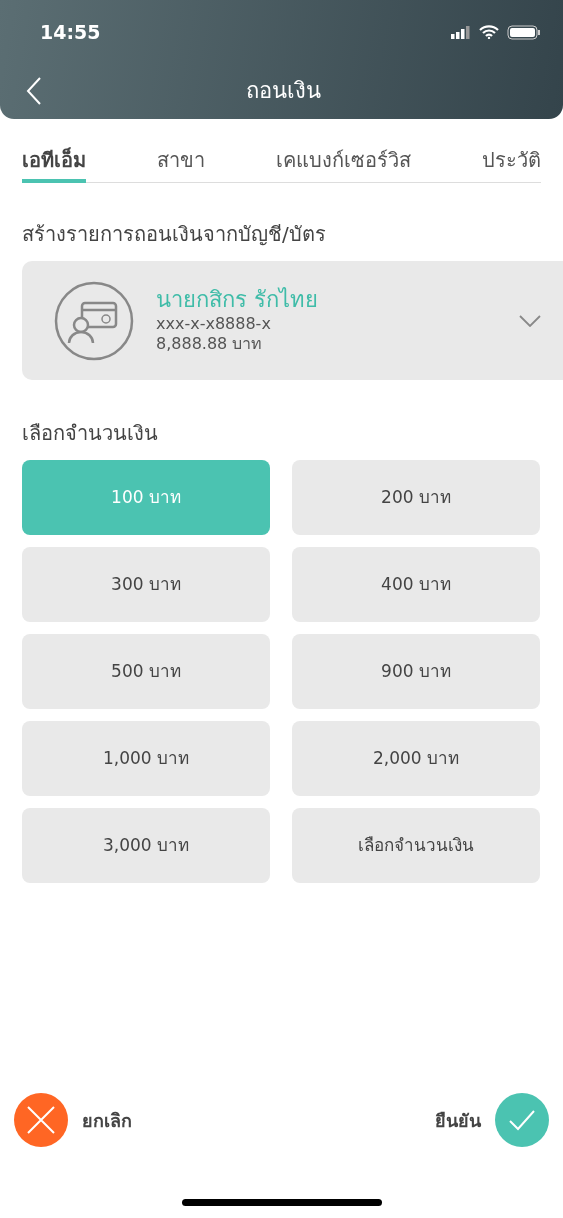 This screenshot has width=563, height=1218. Describe the element at coordinates (210, 343) in the screenshot. I see `account-balance: 8,888.88 บาท` at that location.